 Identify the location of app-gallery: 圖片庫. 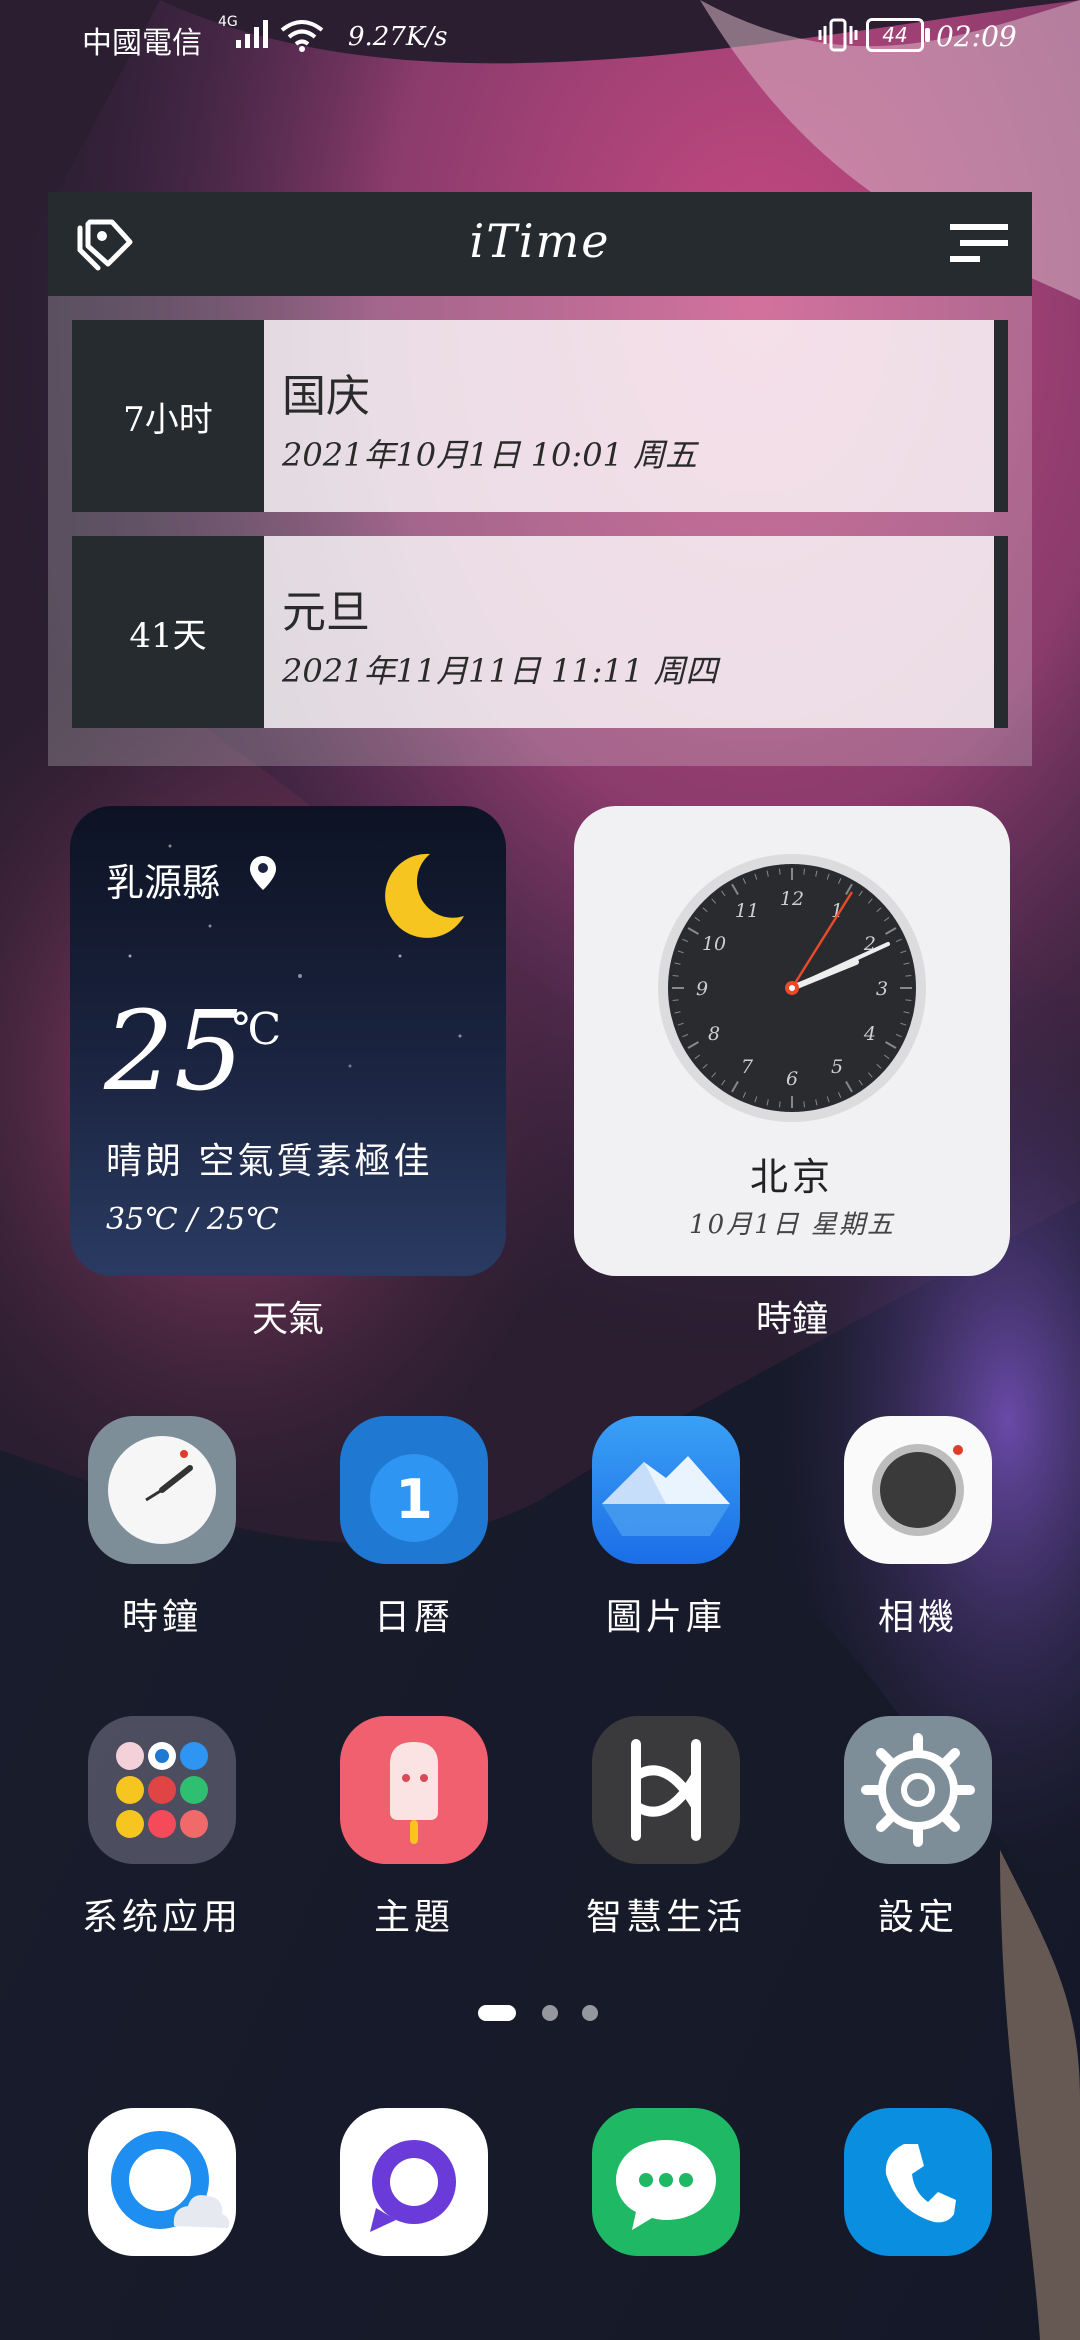
(666, 1531).